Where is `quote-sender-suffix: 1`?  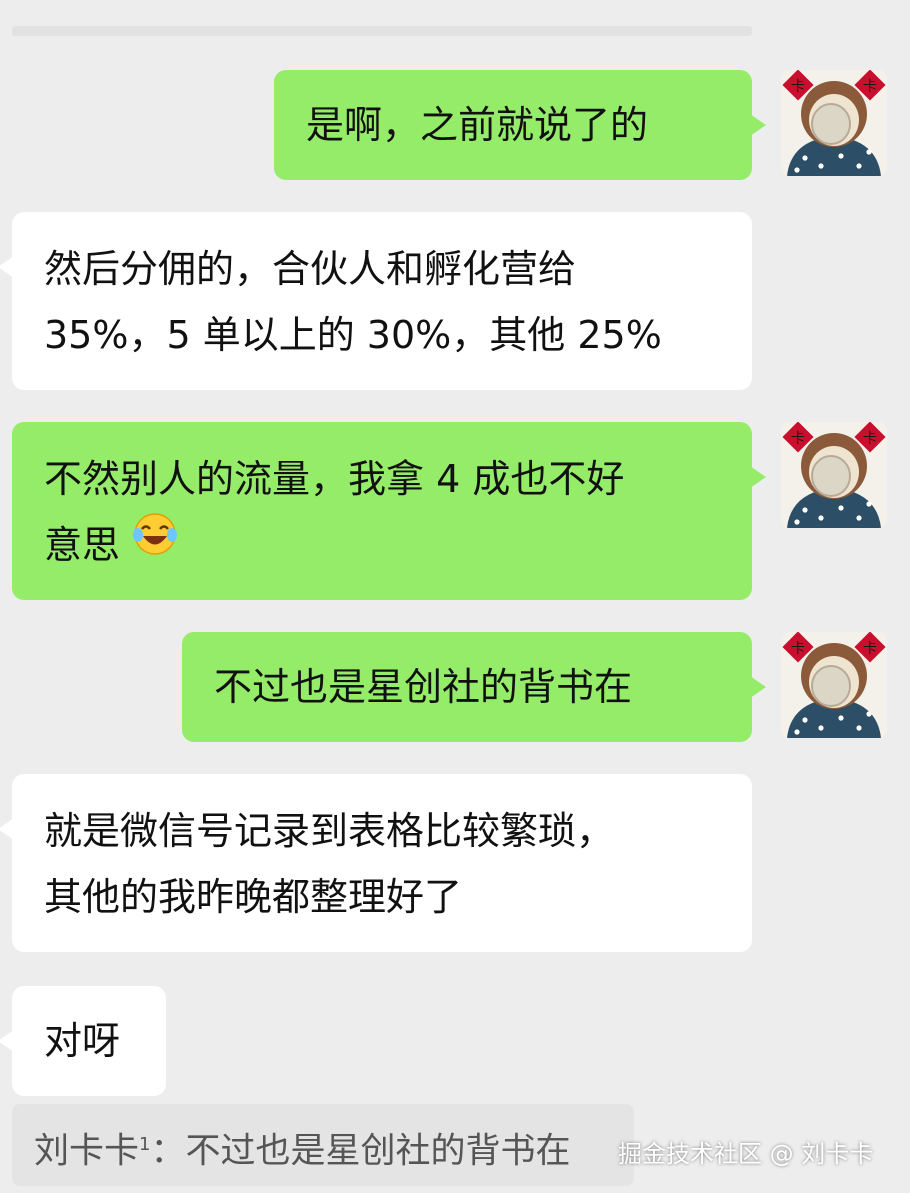
quote-sender-suffix: 1 is located at coordinates (145, 1144).